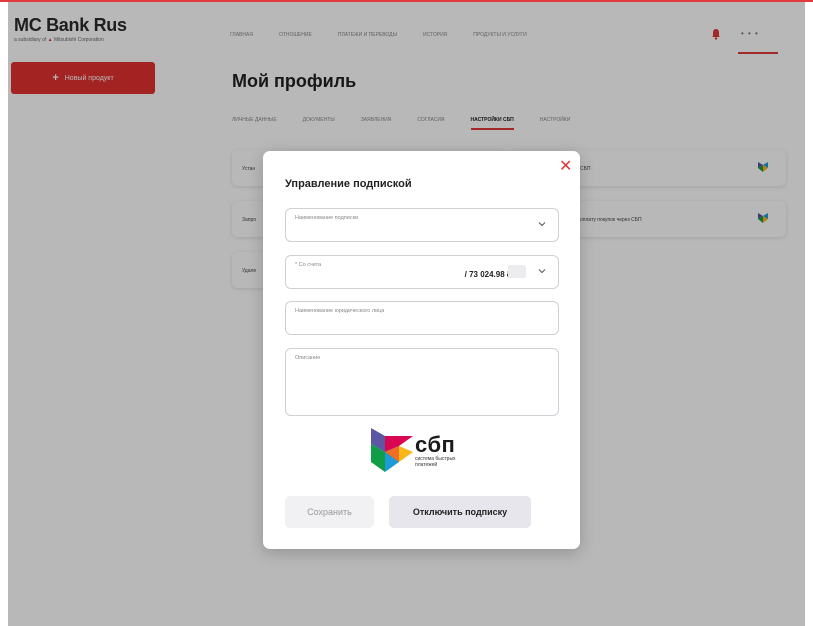  What do you see at coordinates (422, 225) in the screenshot?
I see `subscription-name-select: Наименование подписки` at bounding box center [422, 225].